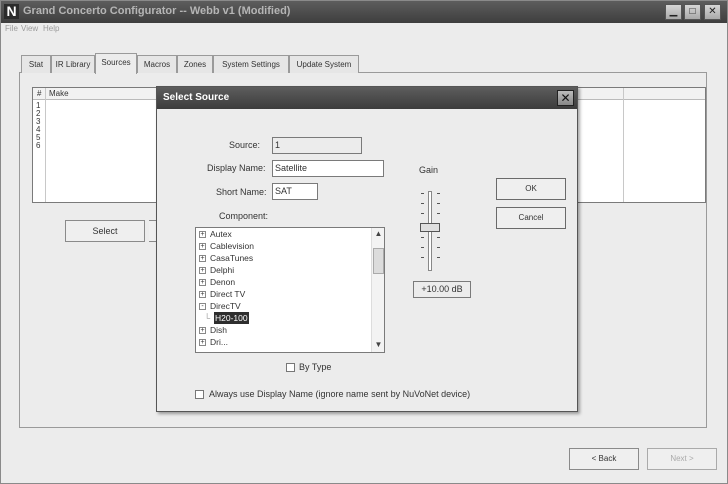 Image resolution: width=728 pixels, height=484 pixels. What do you see at coordinates (39, 93) in the screenshot?
I see `grid-header-number: #` at bounding box center [39, 93].